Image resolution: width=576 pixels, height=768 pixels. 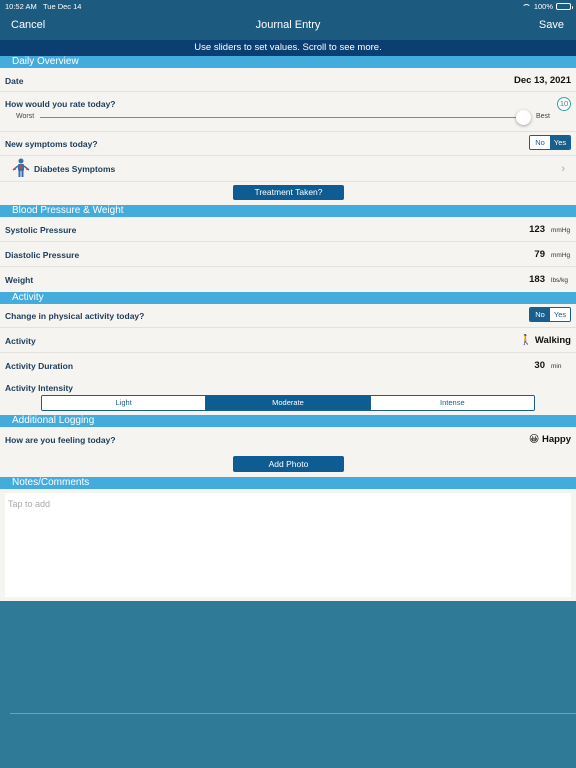 I want to click on activity-row: Activity 🚶 Walking, so click(x=288, y=340).